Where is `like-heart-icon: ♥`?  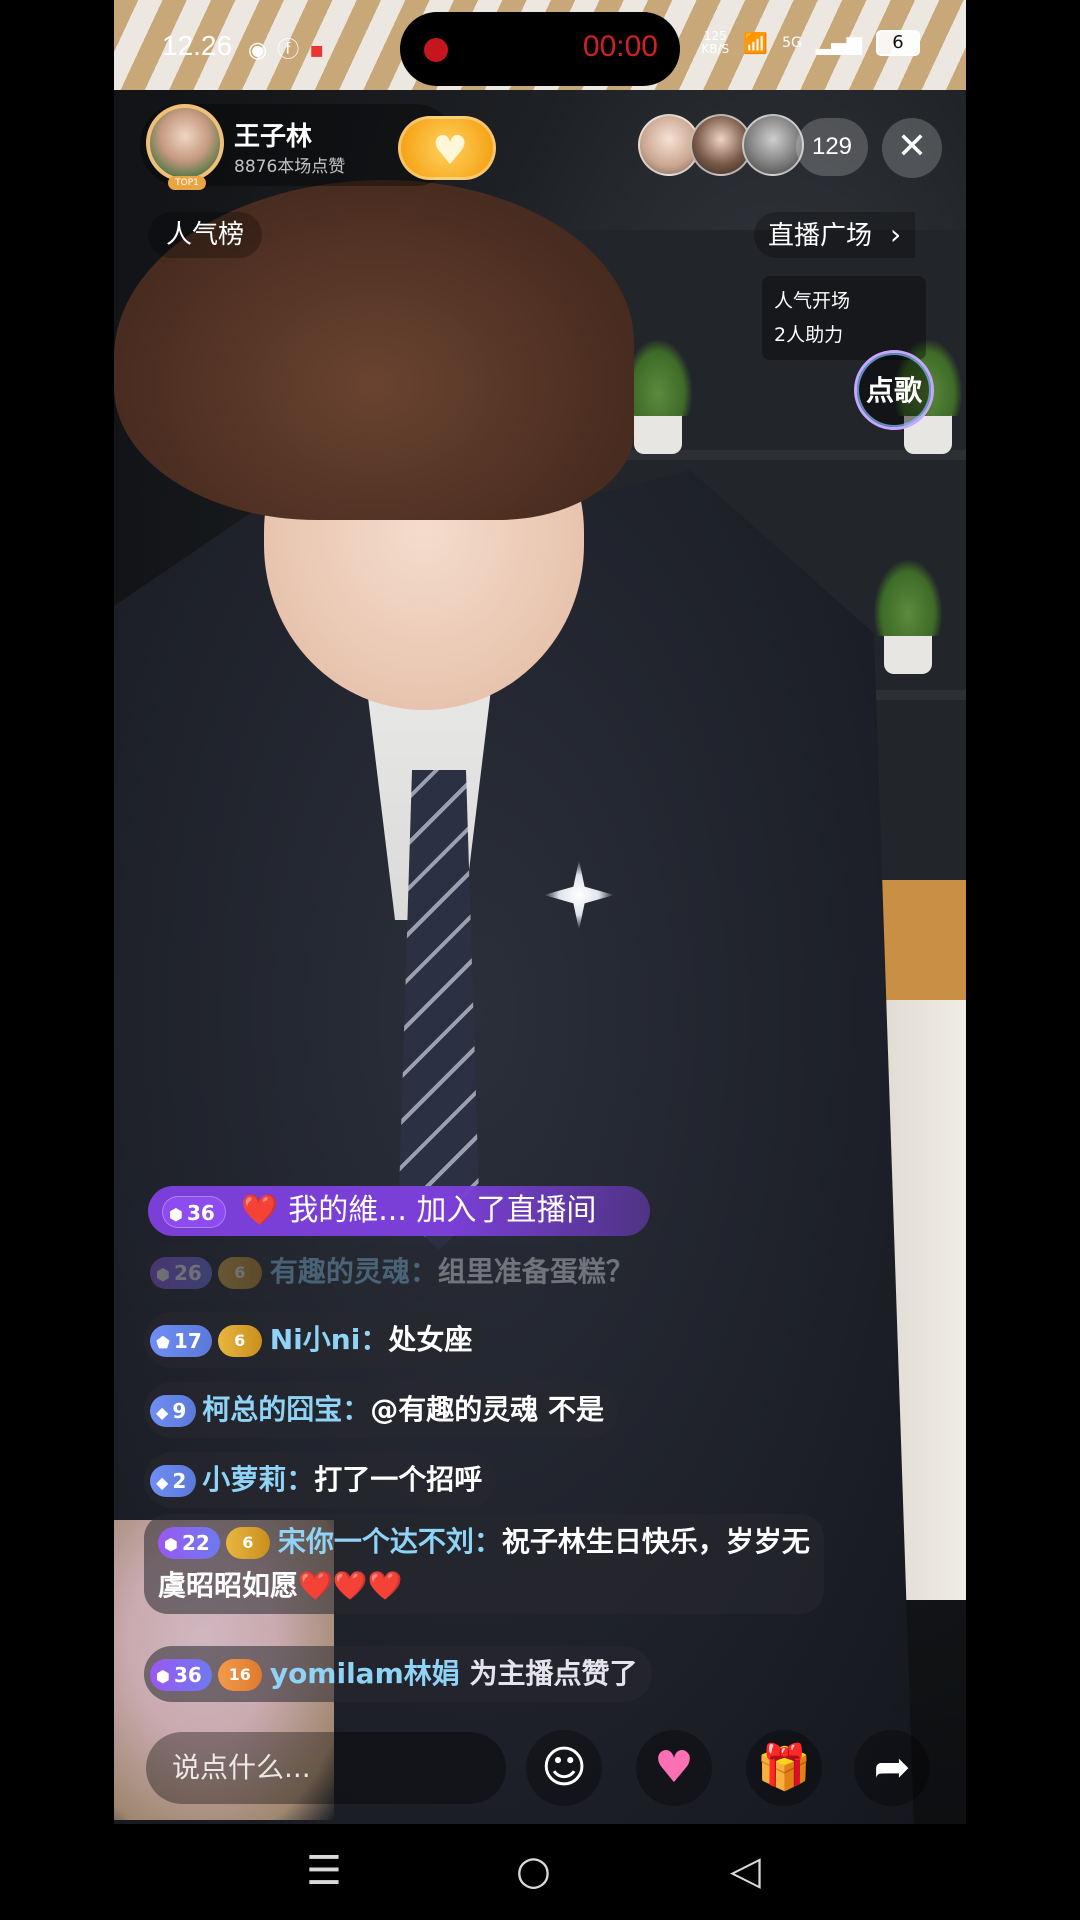
like-heart-icon: ♥ is located at coordinates (674, 1768).